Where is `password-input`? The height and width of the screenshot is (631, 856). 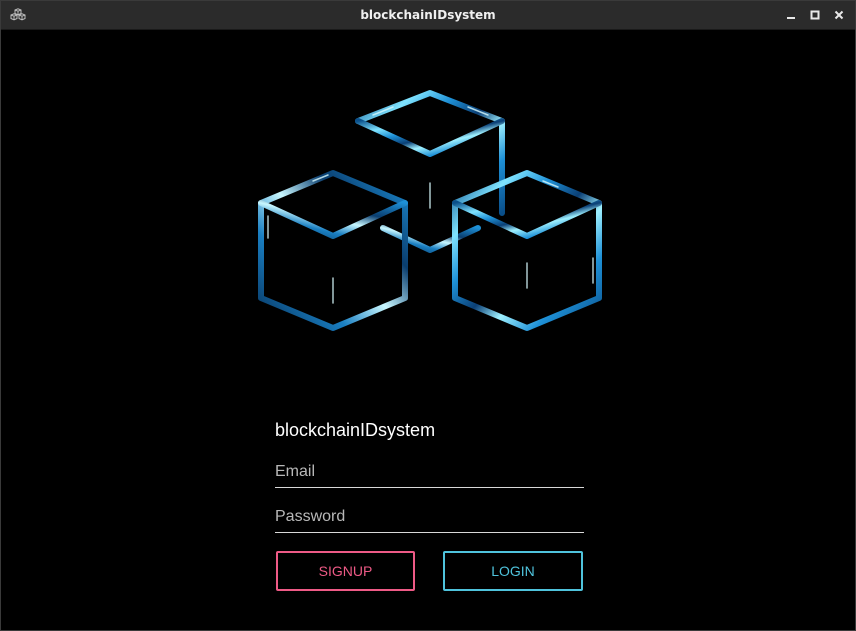 password-input is located at coordinates (429, 517).